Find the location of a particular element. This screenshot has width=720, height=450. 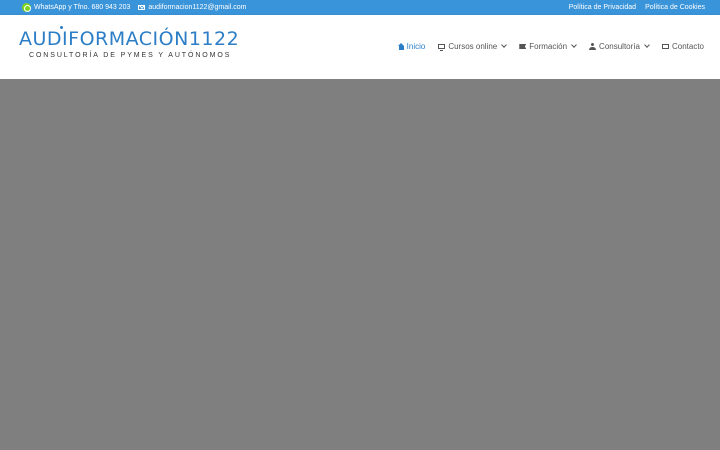

email-item: audiformacion1122@gmail.com is located at coordinates (192, 7).